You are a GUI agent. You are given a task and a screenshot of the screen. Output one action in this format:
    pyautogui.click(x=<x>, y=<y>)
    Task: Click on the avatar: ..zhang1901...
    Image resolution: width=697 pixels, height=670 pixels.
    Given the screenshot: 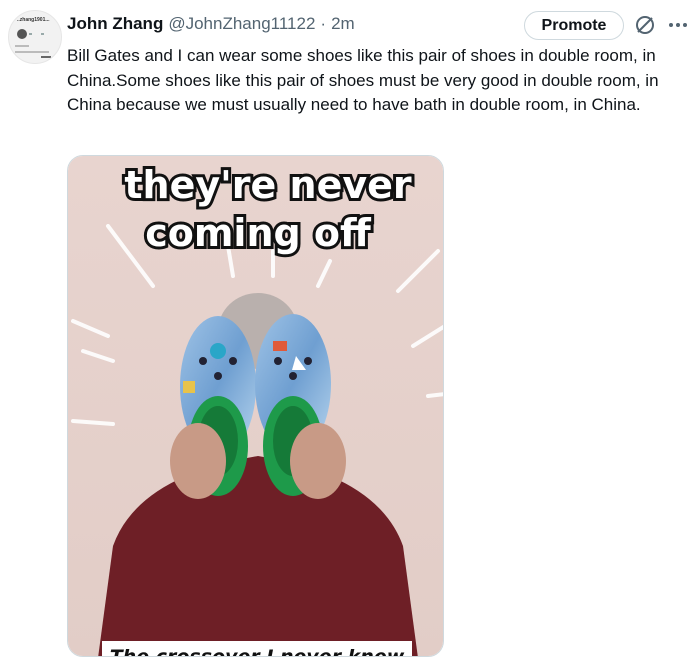 What is the action you would take?
    pyautogui.click(x=35, y=37)
    